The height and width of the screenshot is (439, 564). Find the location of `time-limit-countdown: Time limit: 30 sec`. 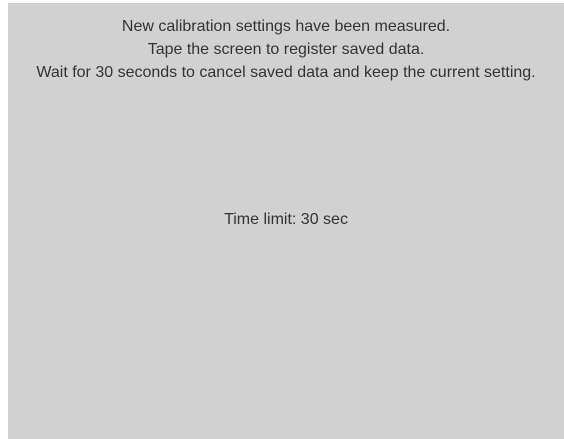

time-limit-countdown: Time limit: 30 sec is located at coordinates (286, 219).